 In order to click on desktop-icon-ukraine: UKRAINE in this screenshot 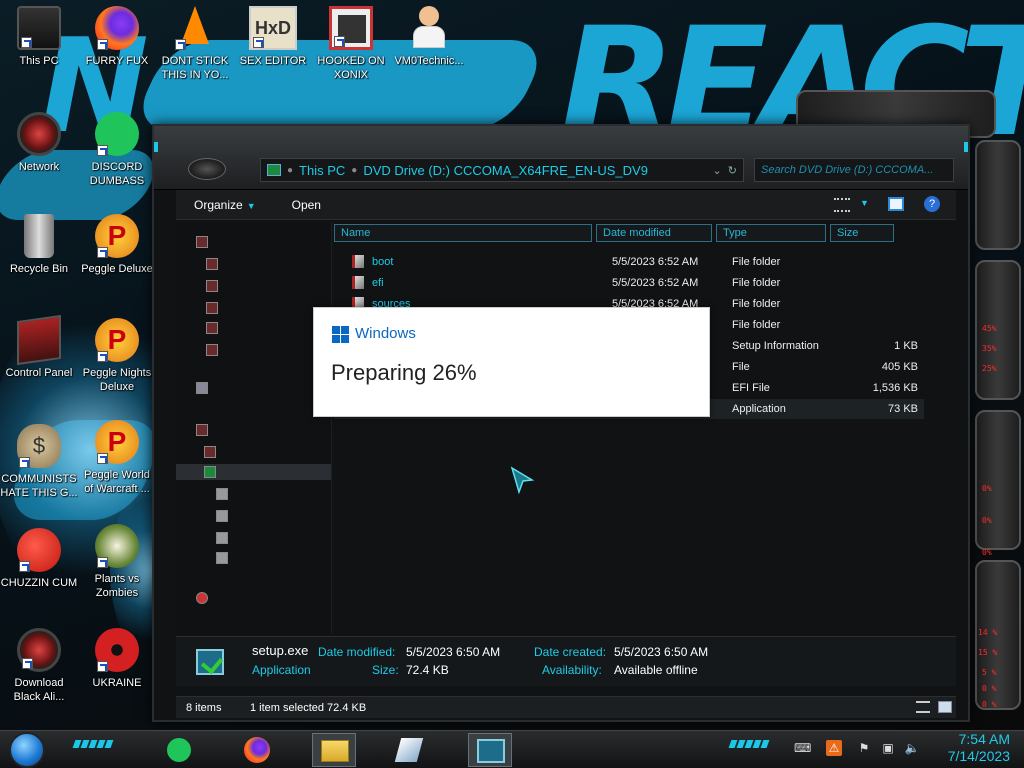, I will do `click(117, 659)`.